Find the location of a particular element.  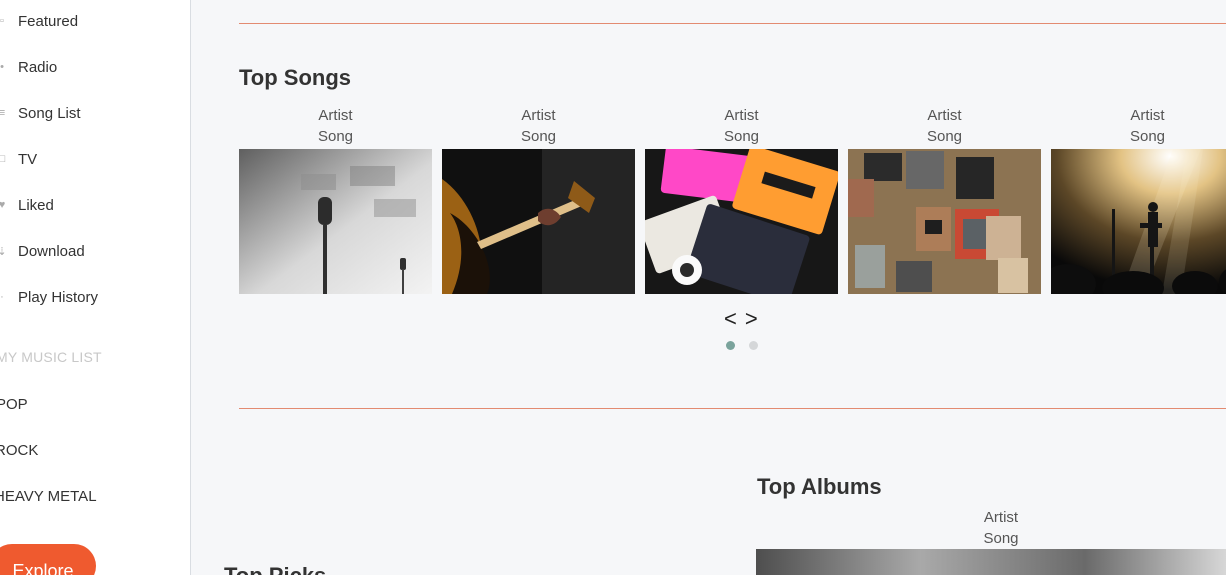

cassette-tapes-illustration is located at coordinates (741, 221).